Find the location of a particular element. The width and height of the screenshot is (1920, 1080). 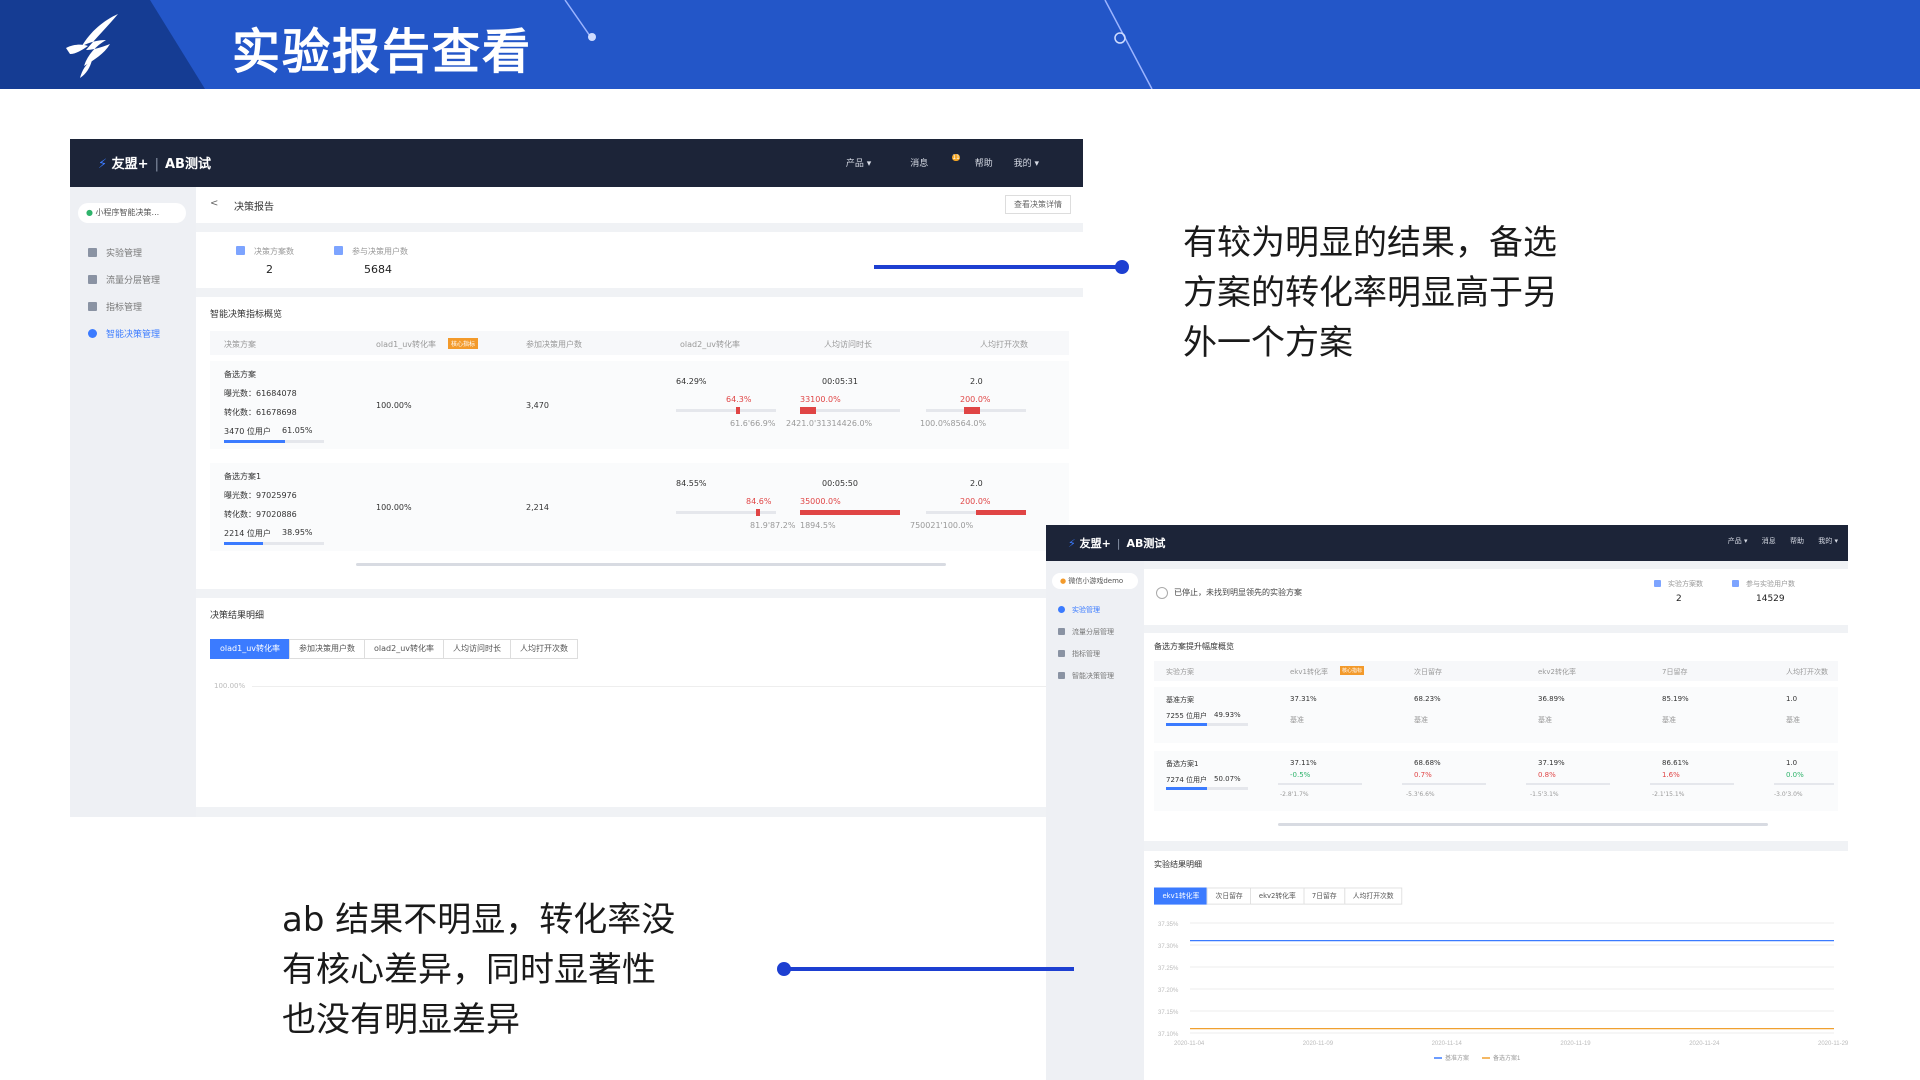

y-tick-label: 37.10% is located at coordinates (1168, 1035).